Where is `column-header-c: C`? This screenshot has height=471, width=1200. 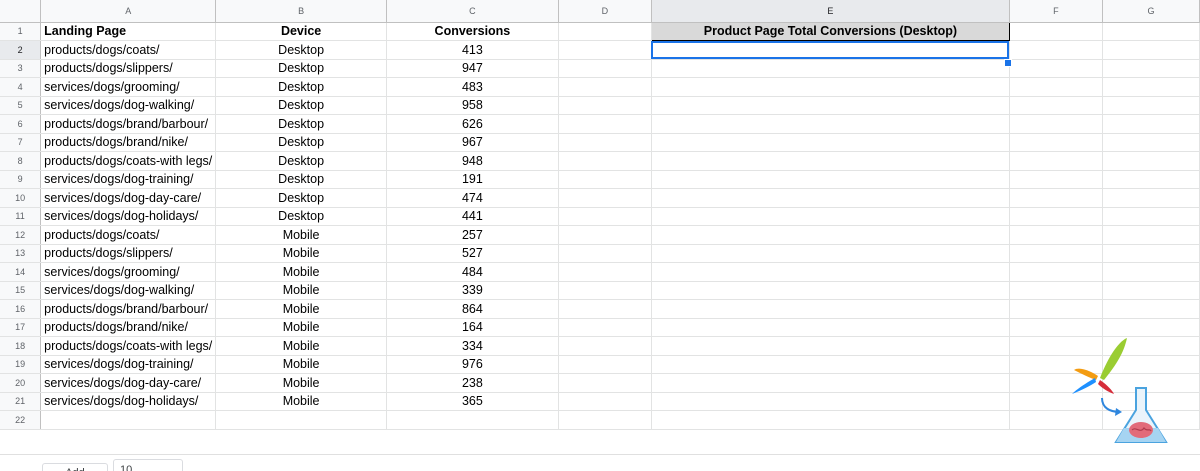
column-header-c: C is located at coordinates (472, 11).